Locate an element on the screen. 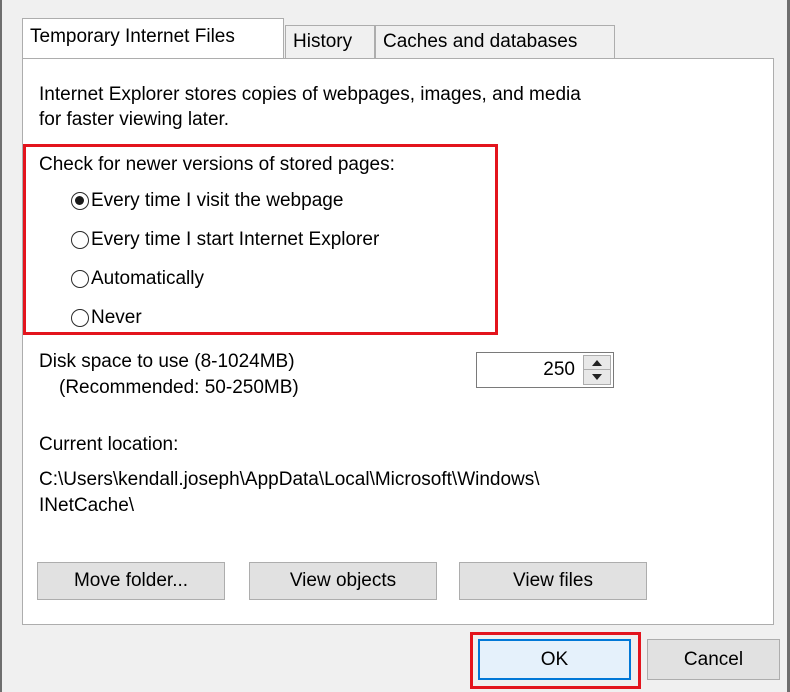 This screenshot has width=790, height=692. disk-space-label: Disk space to use (8-1024MB) is located at coordinates (167, 361).